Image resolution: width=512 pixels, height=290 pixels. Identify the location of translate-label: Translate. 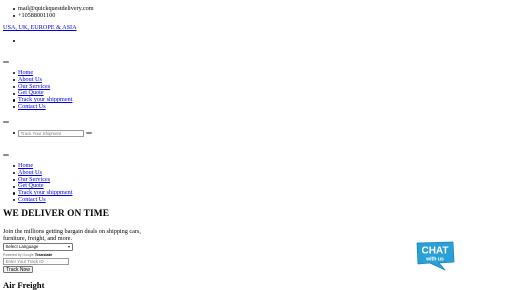
(44, 254).